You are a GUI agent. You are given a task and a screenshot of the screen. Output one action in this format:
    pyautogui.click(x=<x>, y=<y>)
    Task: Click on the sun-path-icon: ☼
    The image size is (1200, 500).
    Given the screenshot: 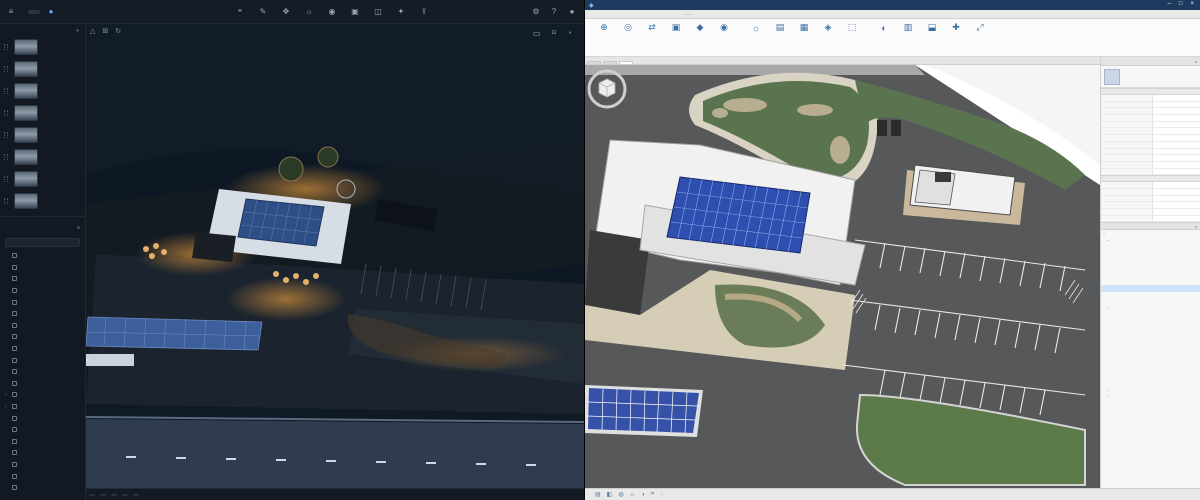 What is the action you would take?
    pyautogui.click(x=633, y=495)
    